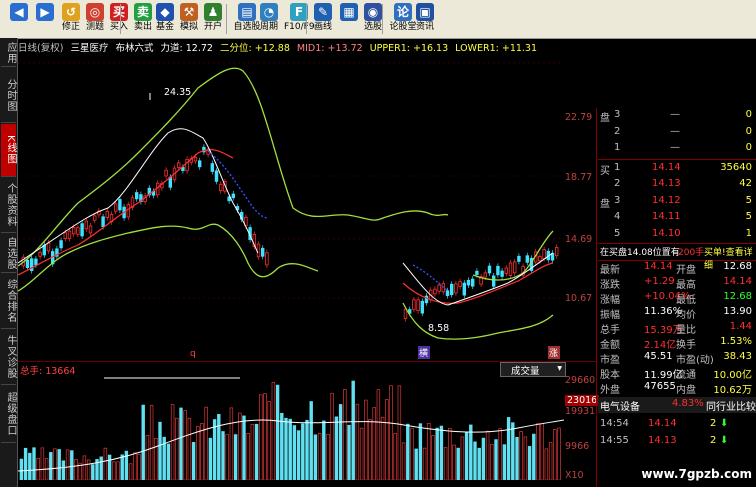 Image resolution: width=756 pixels, height=487 pixels. I want to click on quote-row: 股本 11.99亿 流通 10.00亿, so click(677, 373).